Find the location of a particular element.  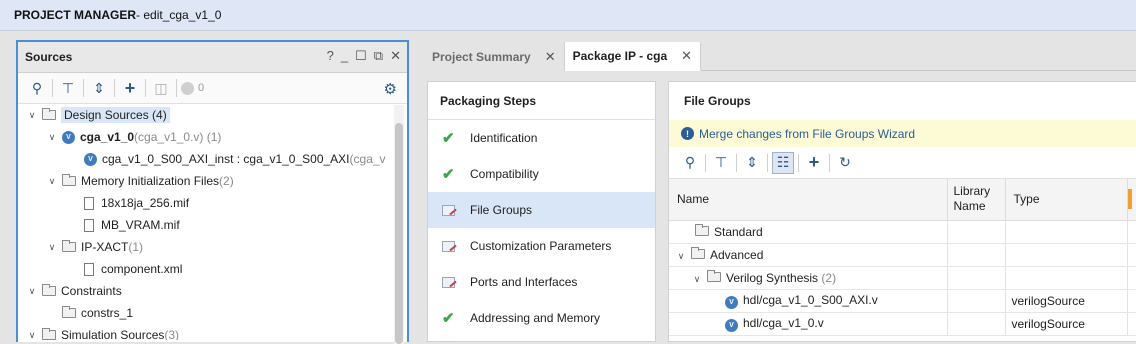

tree-item-simulation-sources: ∨ Simulation Sources (3) is located at coordinates (212, 332).